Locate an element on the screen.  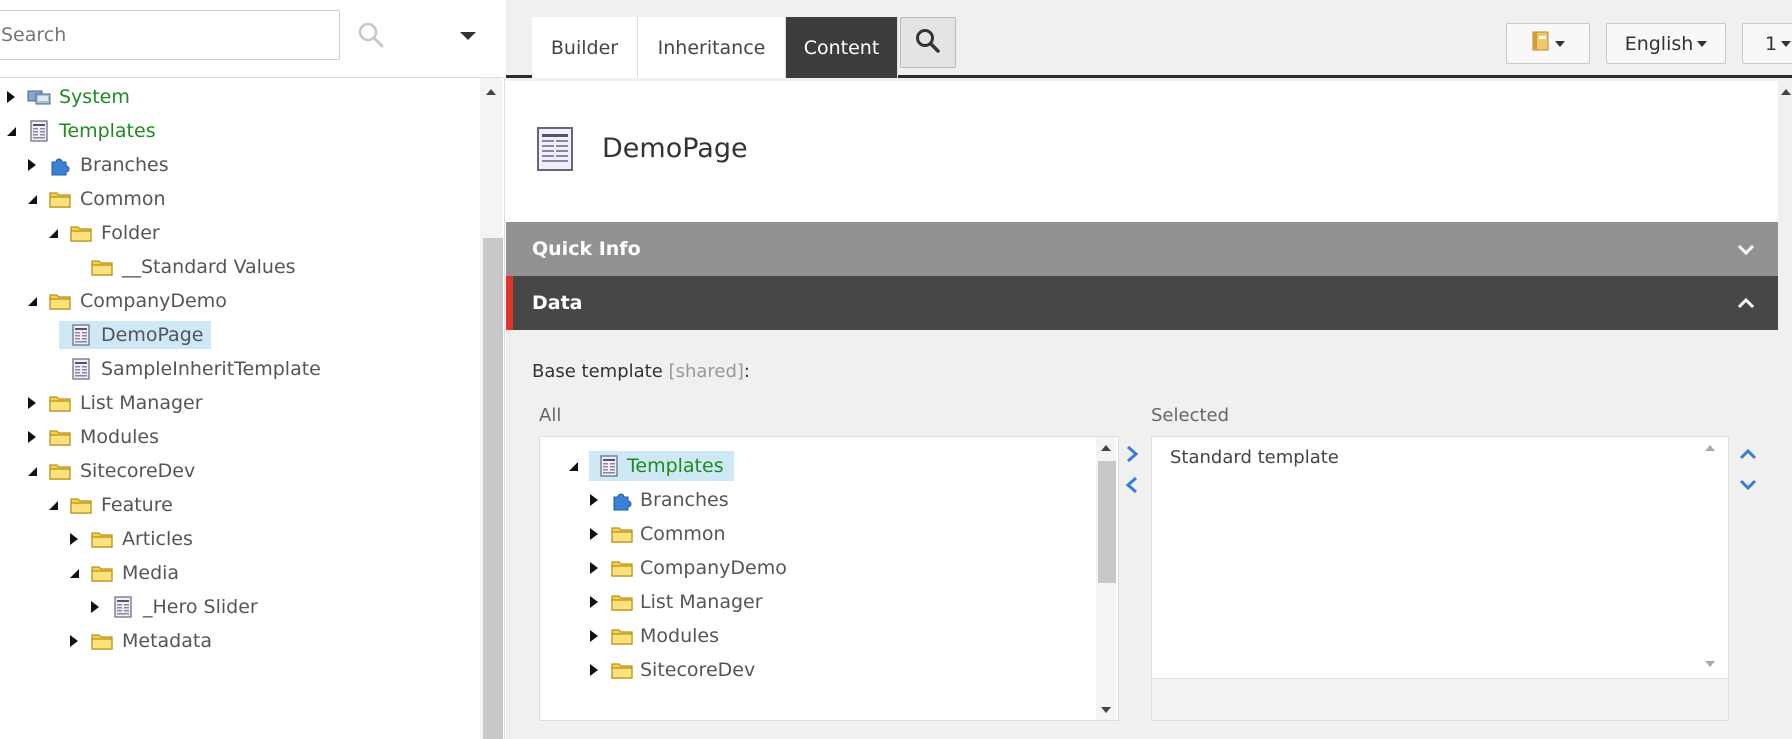
tree-item-content: Media is located at coordinates (134, 573).